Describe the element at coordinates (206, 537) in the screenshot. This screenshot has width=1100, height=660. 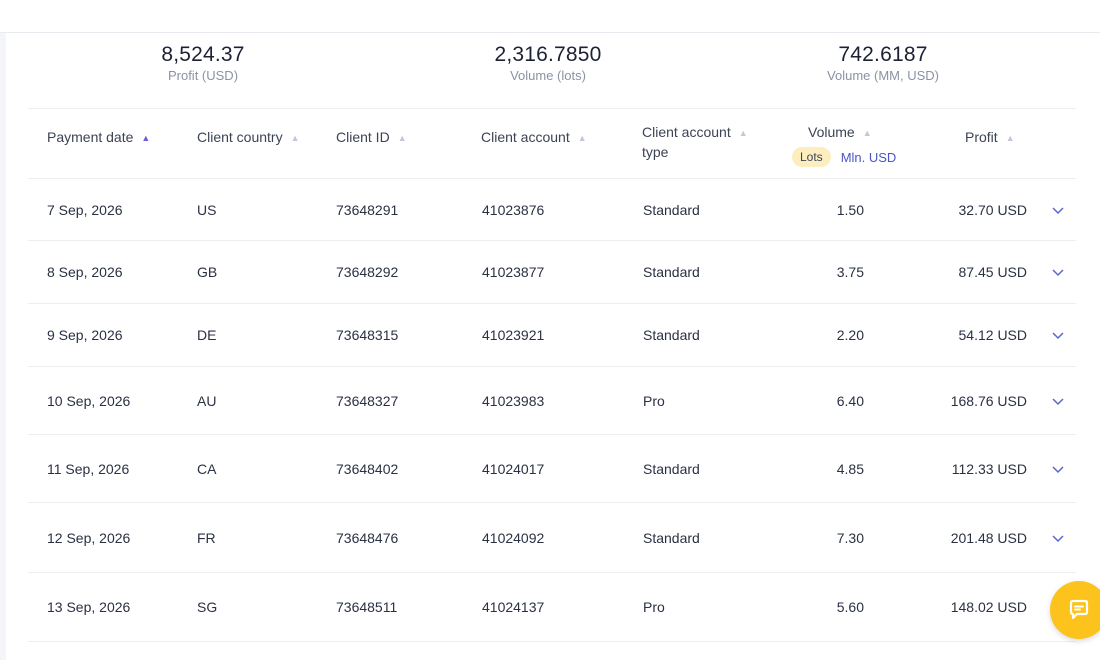
I see `cell-client-country: FR` at that location.